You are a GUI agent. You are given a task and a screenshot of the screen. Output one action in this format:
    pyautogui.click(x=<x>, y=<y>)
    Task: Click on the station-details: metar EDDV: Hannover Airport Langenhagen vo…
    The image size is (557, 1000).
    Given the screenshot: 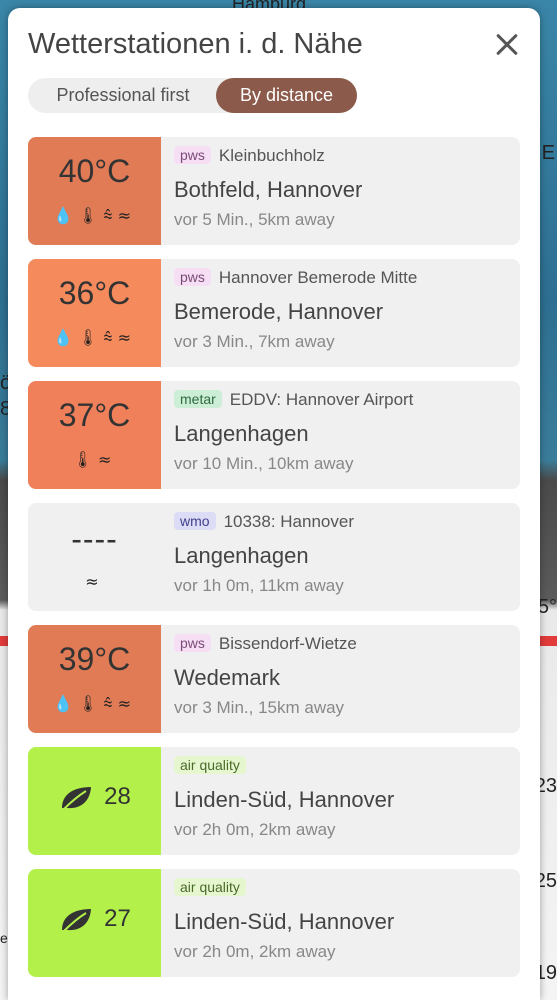 What is the action you would take?
    pyautogui.click(x=343, y=435)
    